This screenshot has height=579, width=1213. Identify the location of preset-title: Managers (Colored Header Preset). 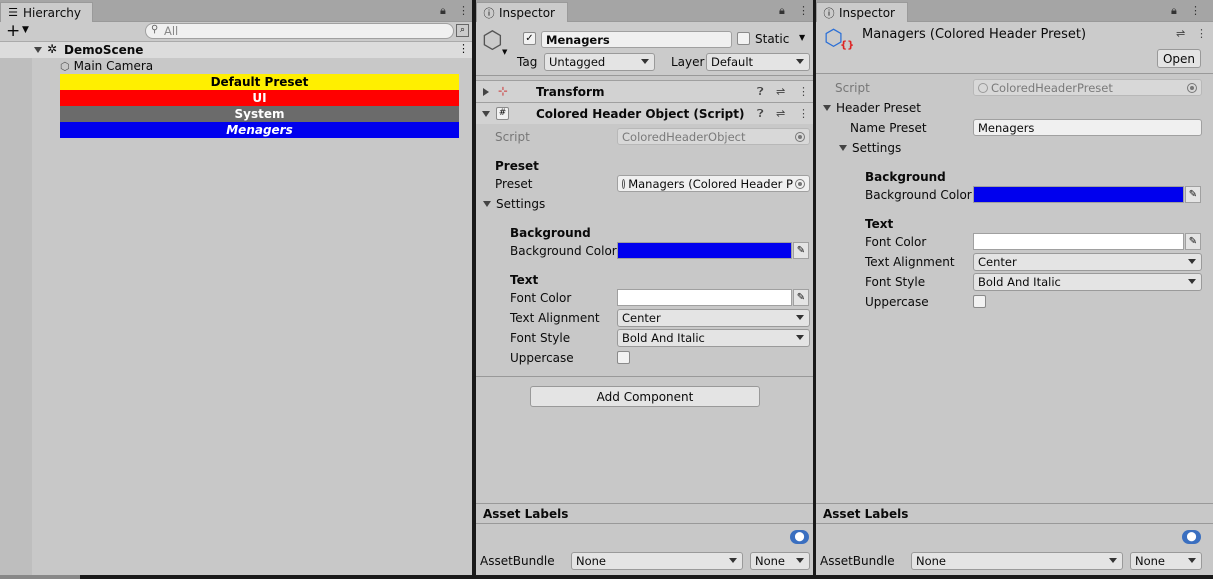
(974, 34).